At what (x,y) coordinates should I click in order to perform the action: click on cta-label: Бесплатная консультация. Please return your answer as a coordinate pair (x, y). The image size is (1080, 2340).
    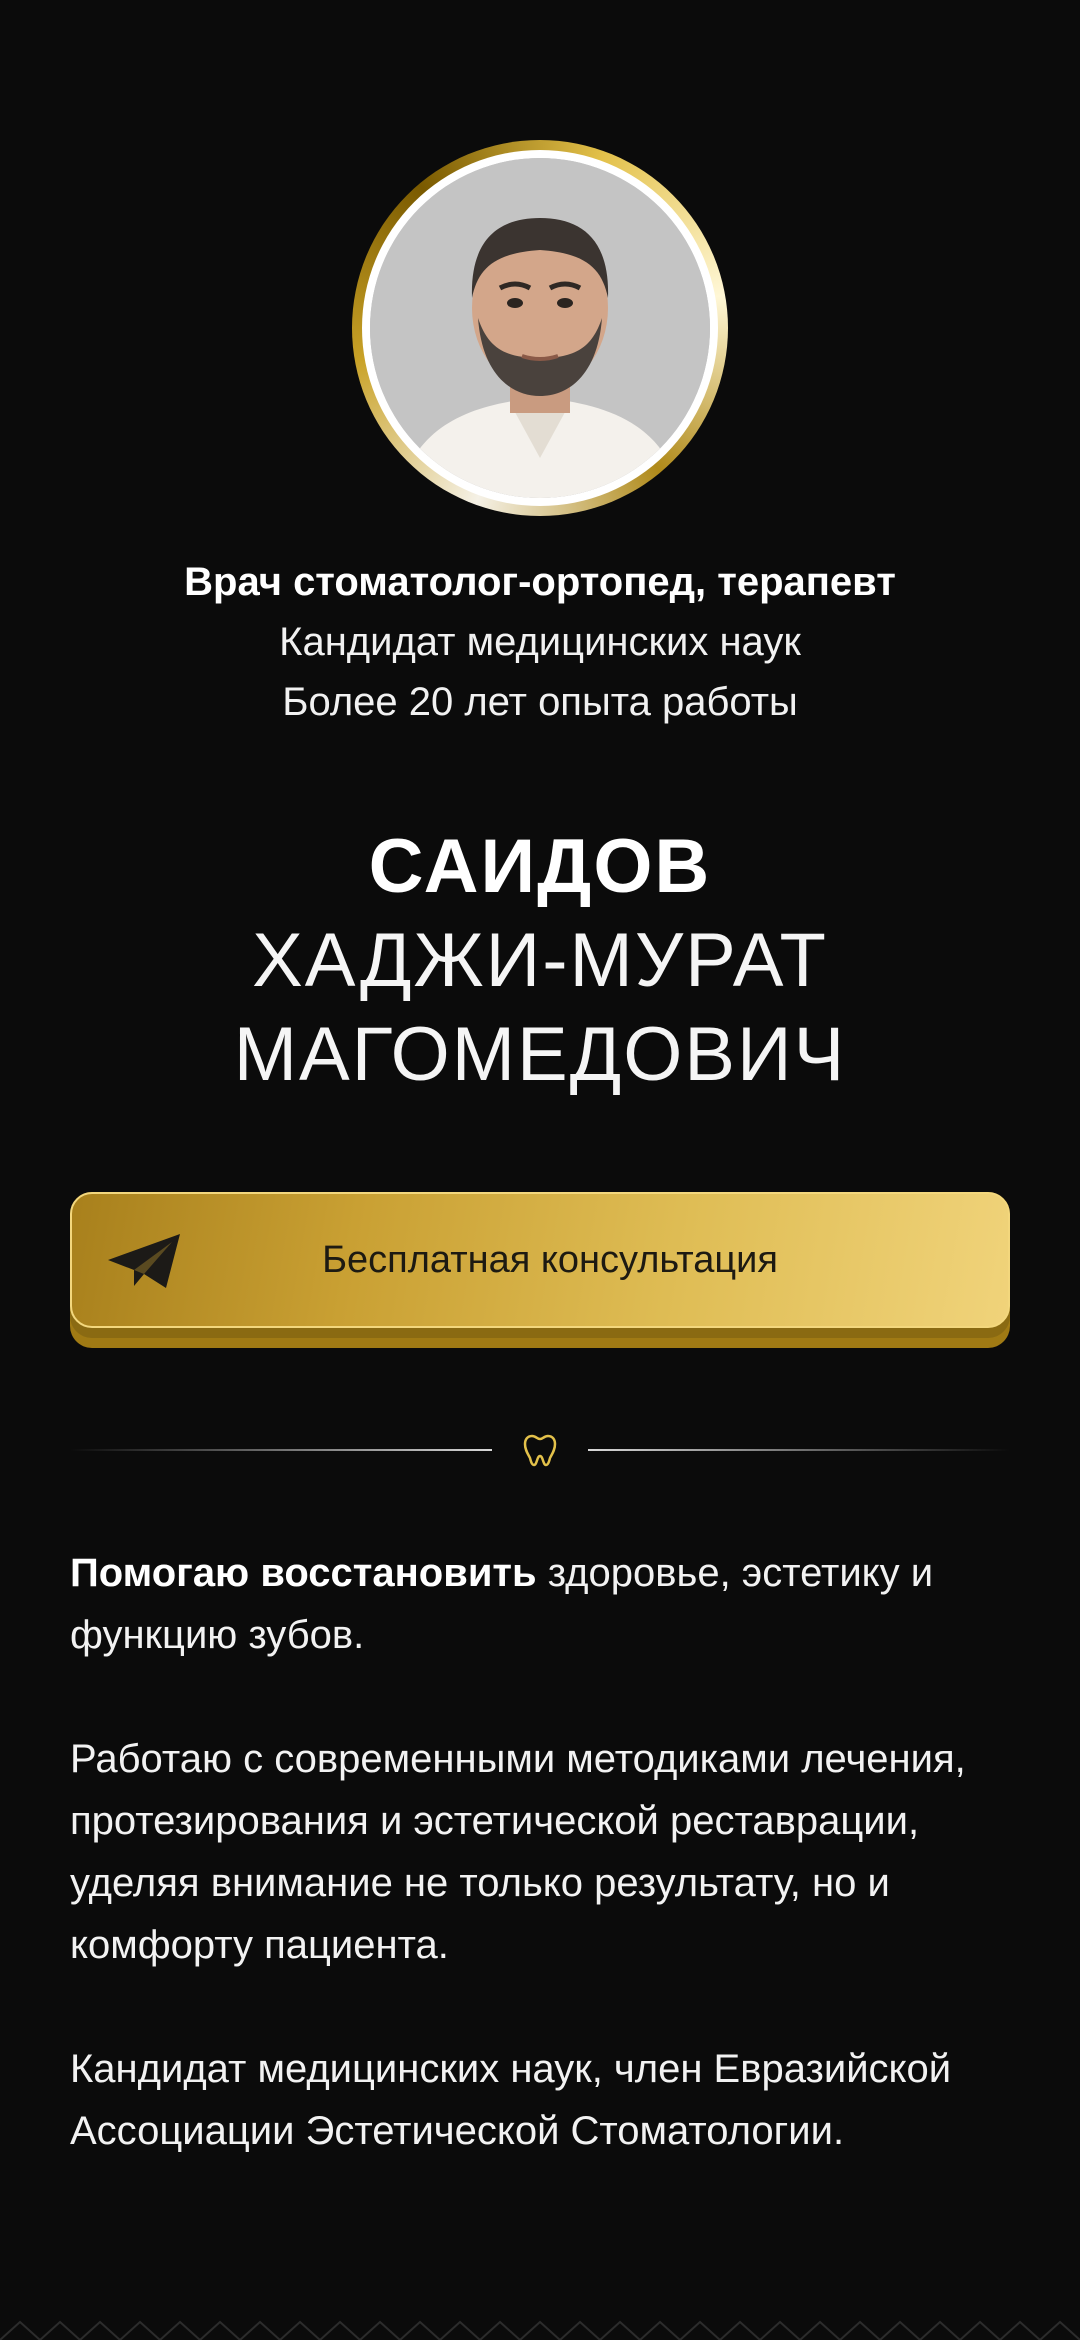
    Looking at the image, I should click on (550, 1260).